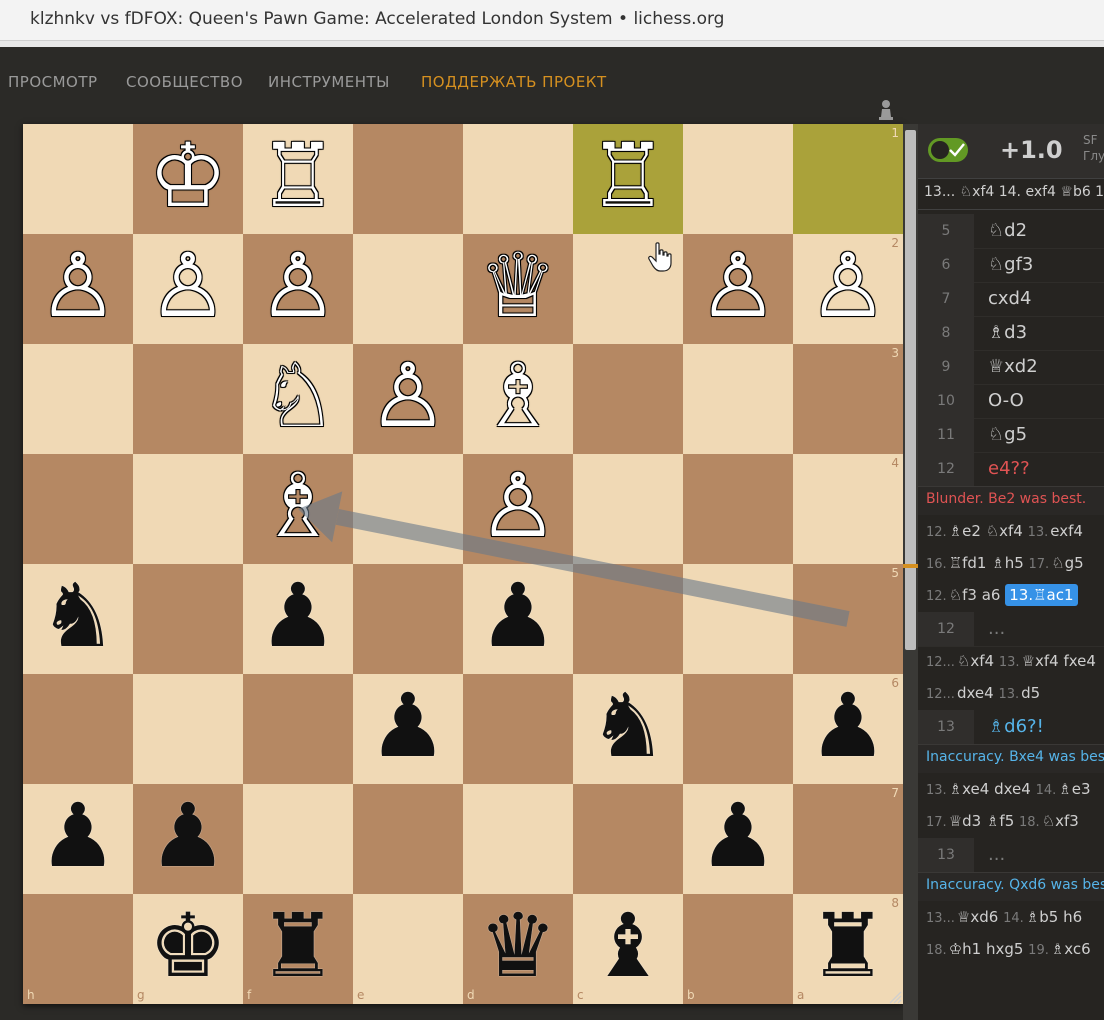 The width and height of the screenshot is (1104, 1020). I want to click on variation-move: exf4, so click(1066, 531).